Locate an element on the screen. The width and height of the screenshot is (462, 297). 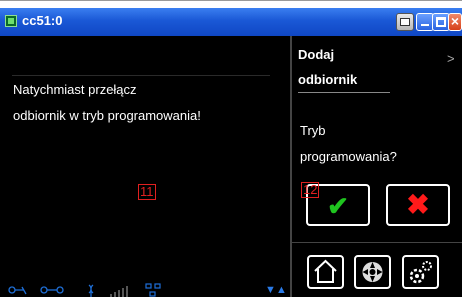
top-border is located at coordinates (231, 0).